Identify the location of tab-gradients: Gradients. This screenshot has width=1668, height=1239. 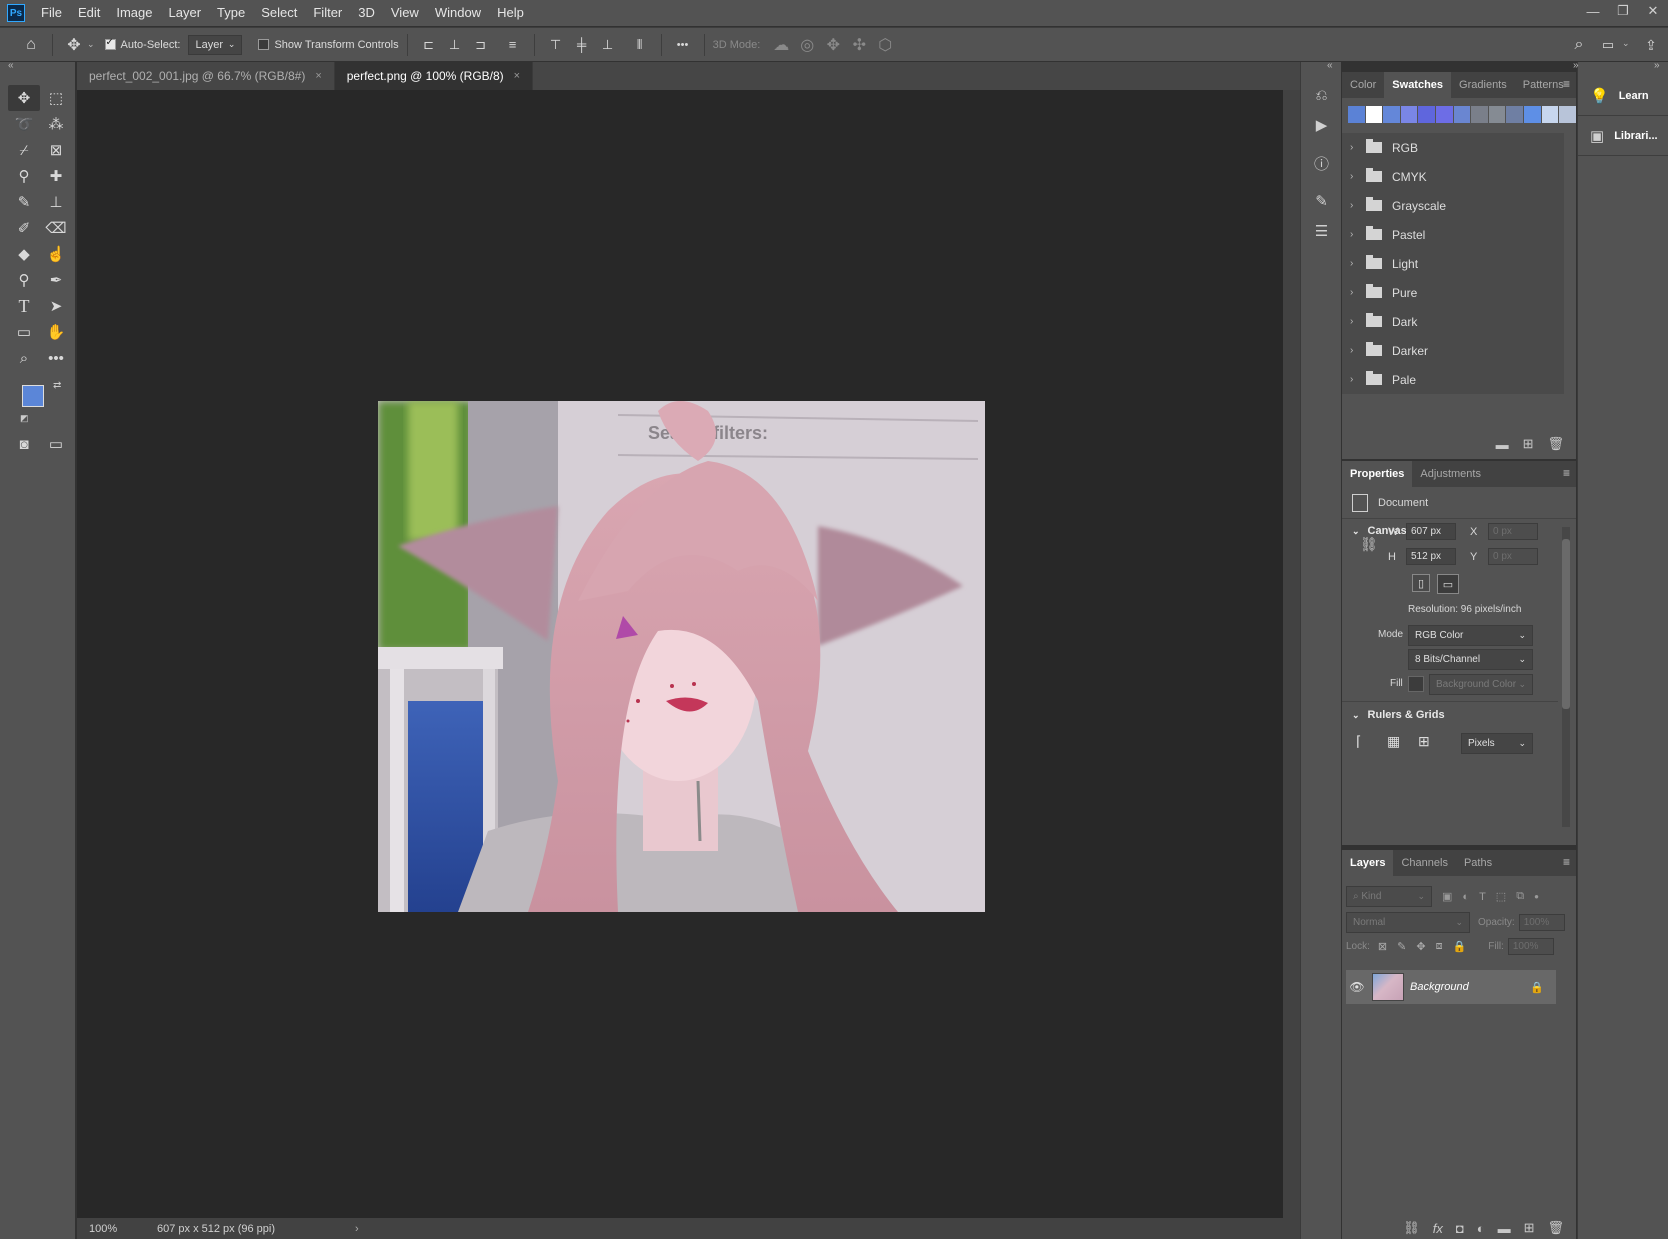
(1483, 85).